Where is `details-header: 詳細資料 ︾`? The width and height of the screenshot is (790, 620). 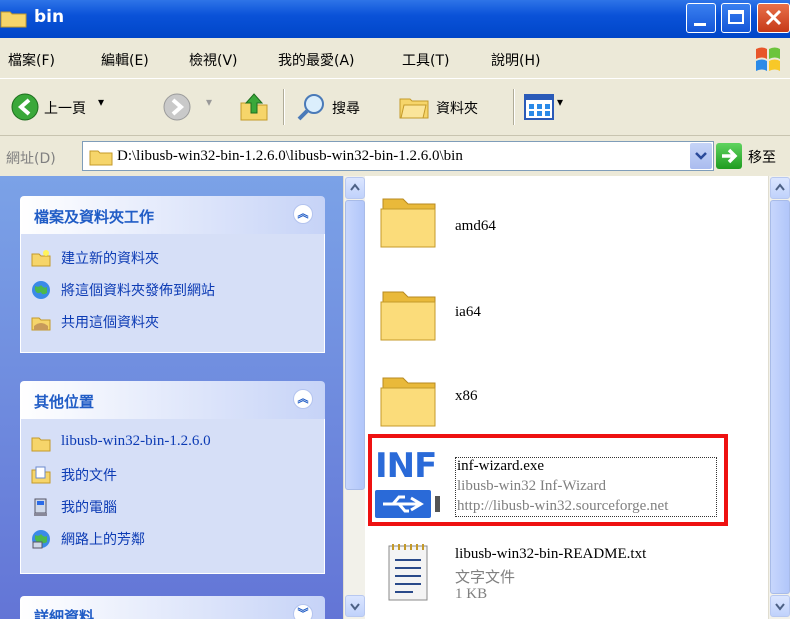
details-header: 詳細資料 ︾ is located at coordinates (172, 607).